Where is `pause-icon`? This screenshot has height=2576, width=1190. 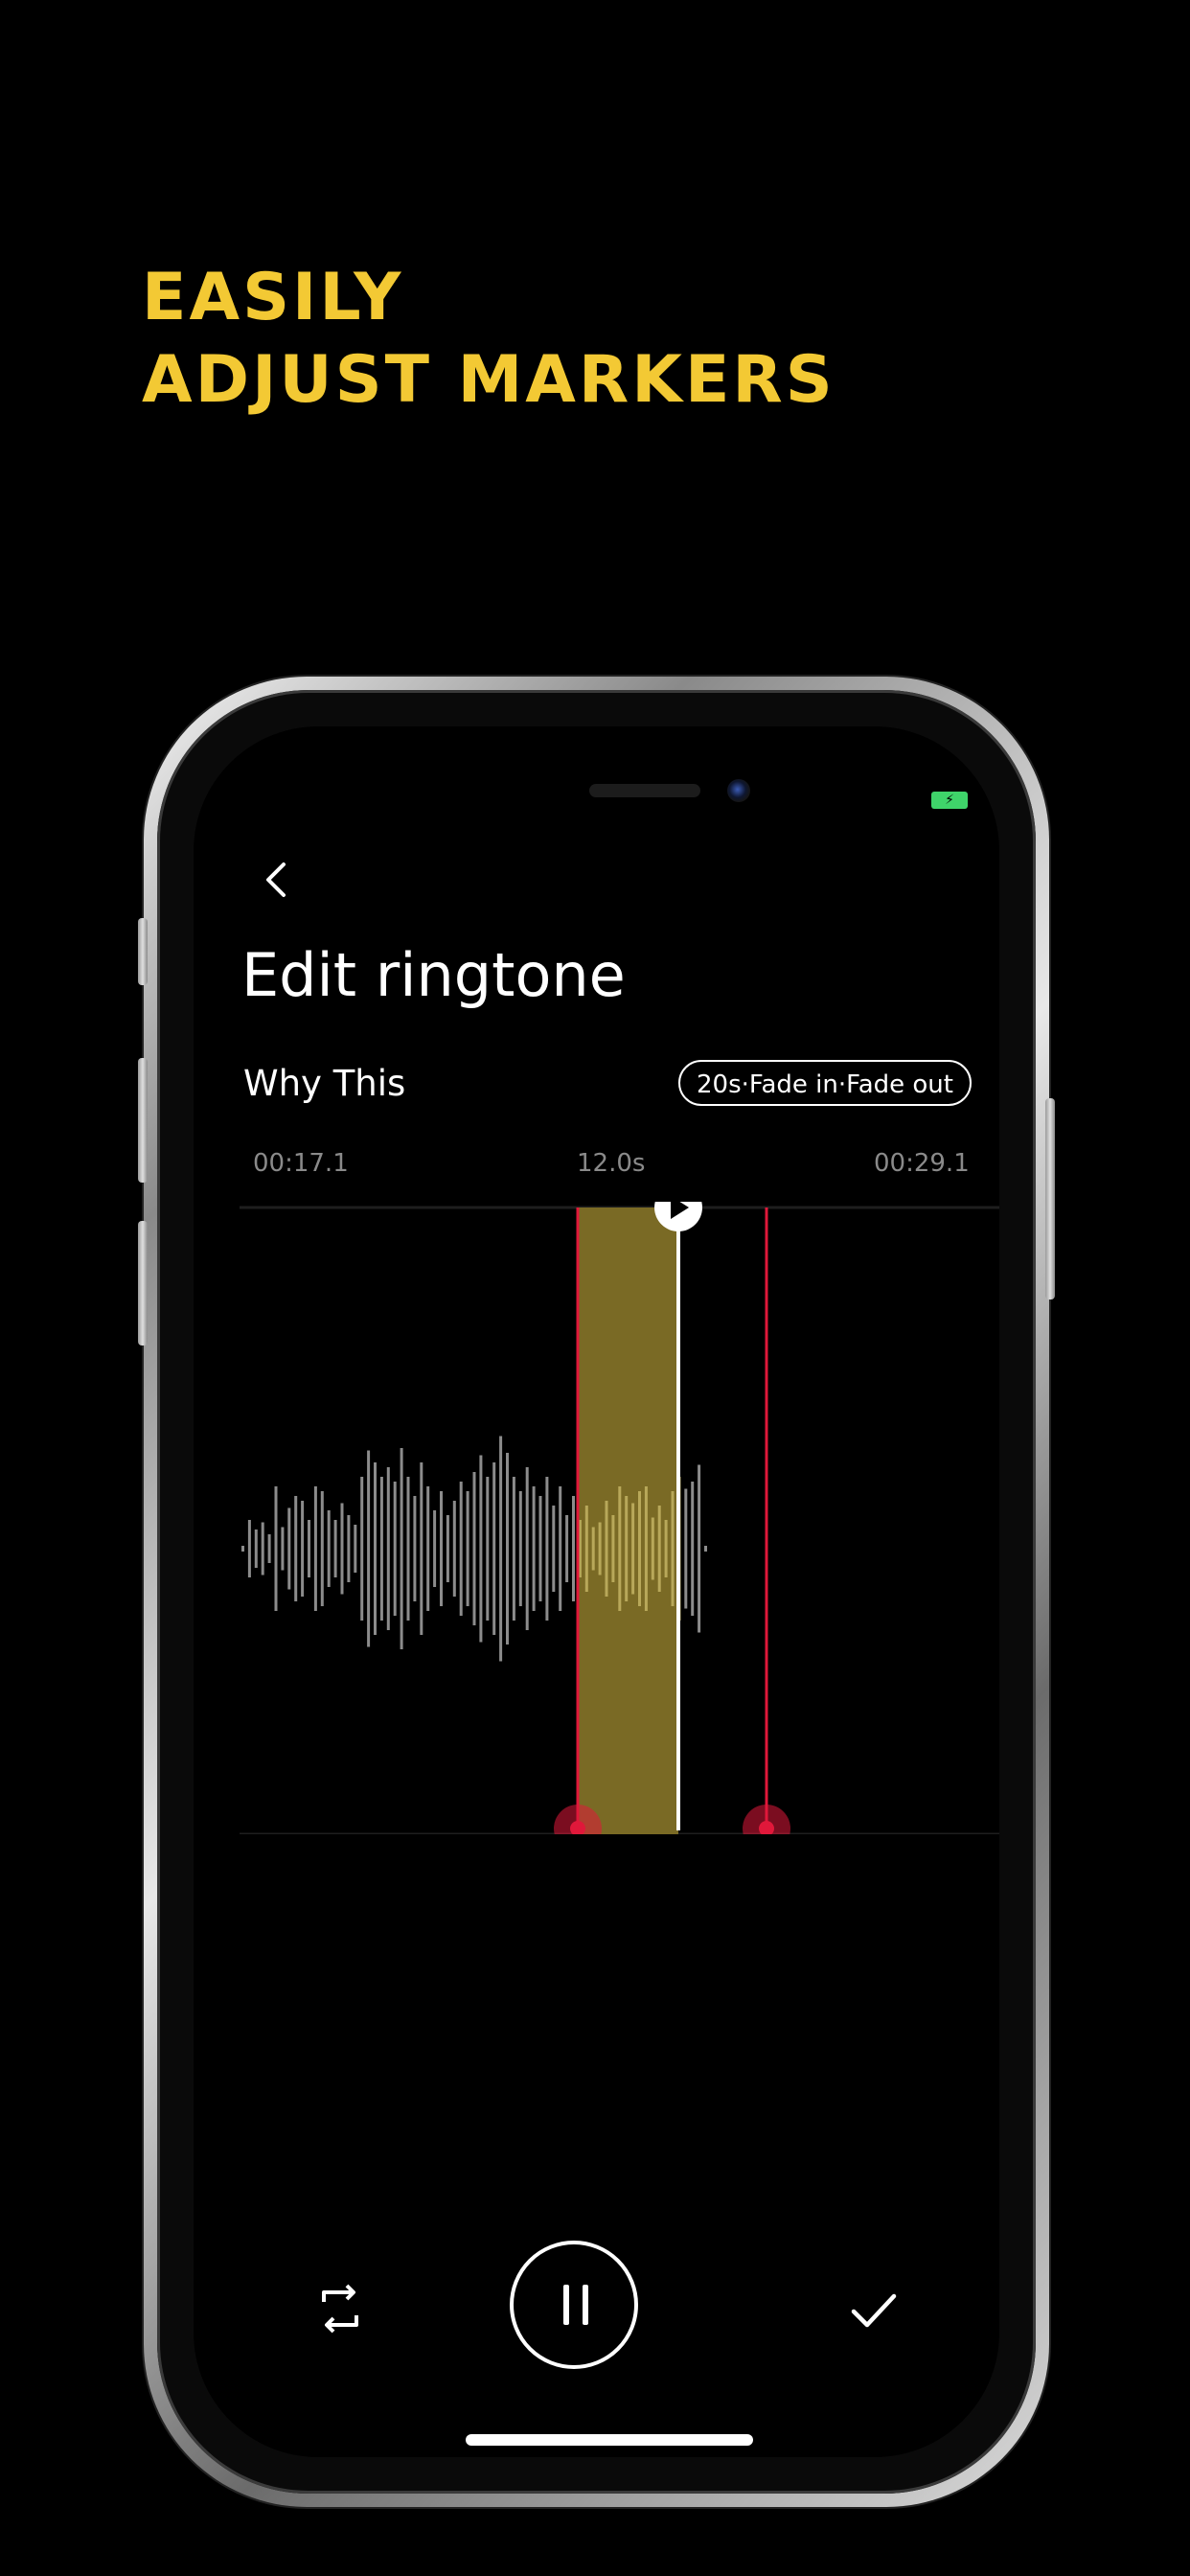
pause-icon is located at coordinates (566, 2305).